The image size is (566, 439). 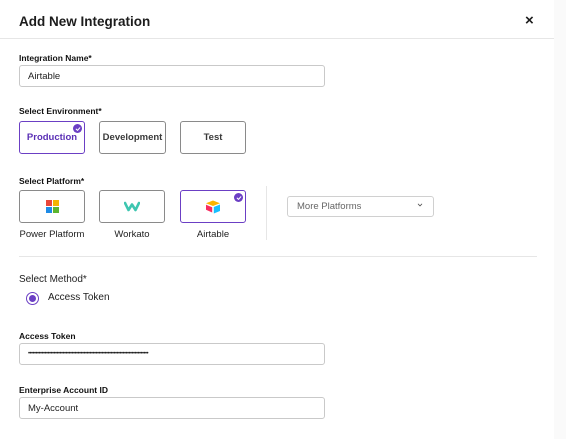 I want to click on environment-development-button: Development, so click(x=132, y=137).